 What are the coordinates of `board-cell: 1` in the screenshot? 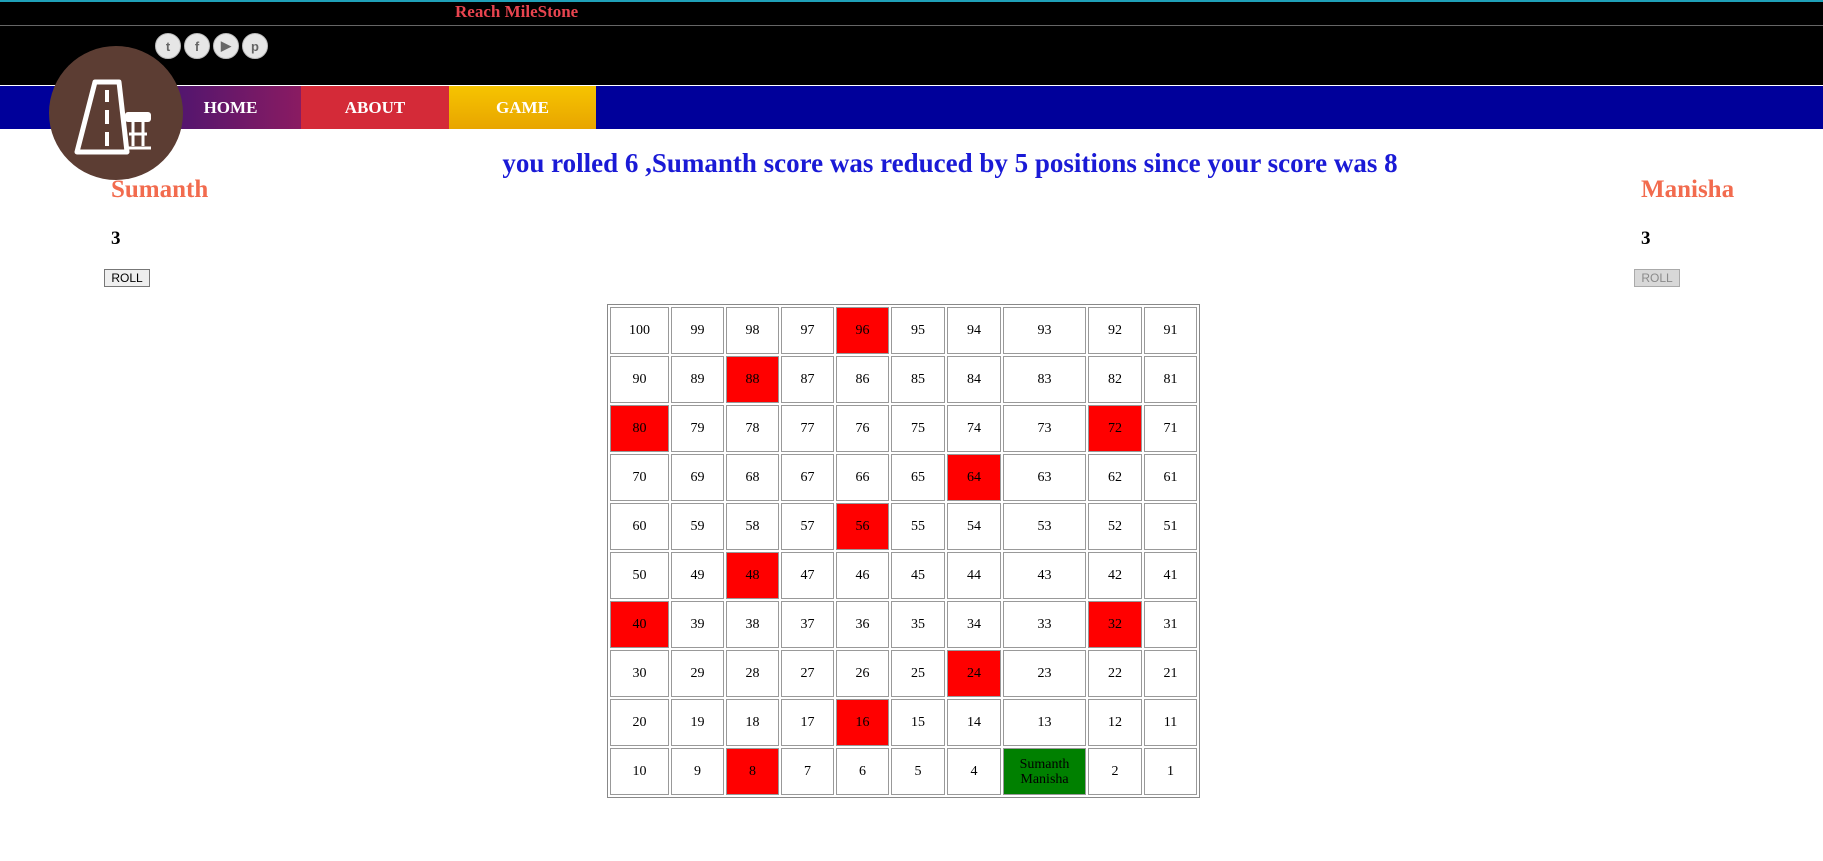 It's located at (1170, 771).